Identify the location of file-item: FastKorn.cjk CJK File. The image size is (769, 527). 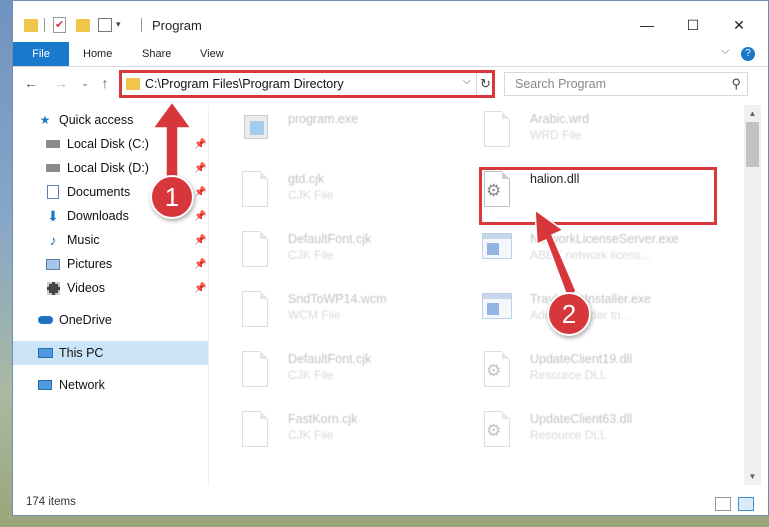
(358, 434).